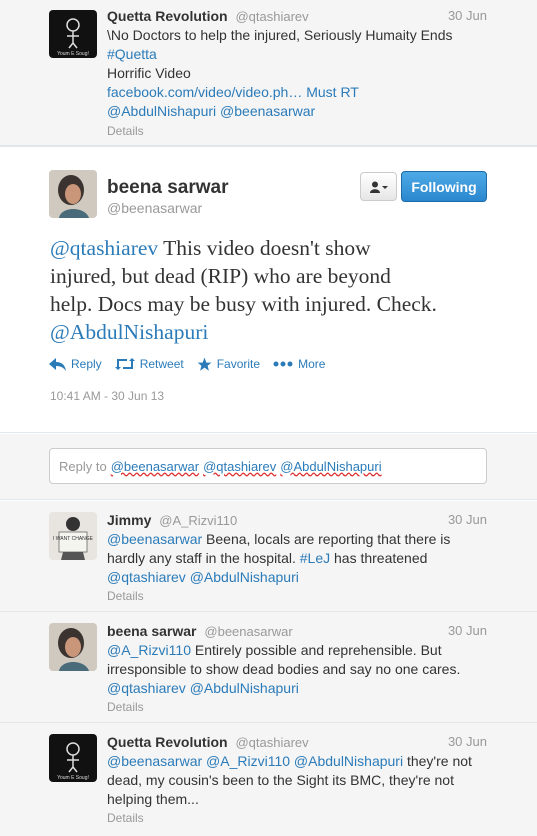 The height and width of the screenshot is (836, 537). Describe the element at coordinates (129, 520) in the screenshot. I see `author-name: Jimmy` at that location.